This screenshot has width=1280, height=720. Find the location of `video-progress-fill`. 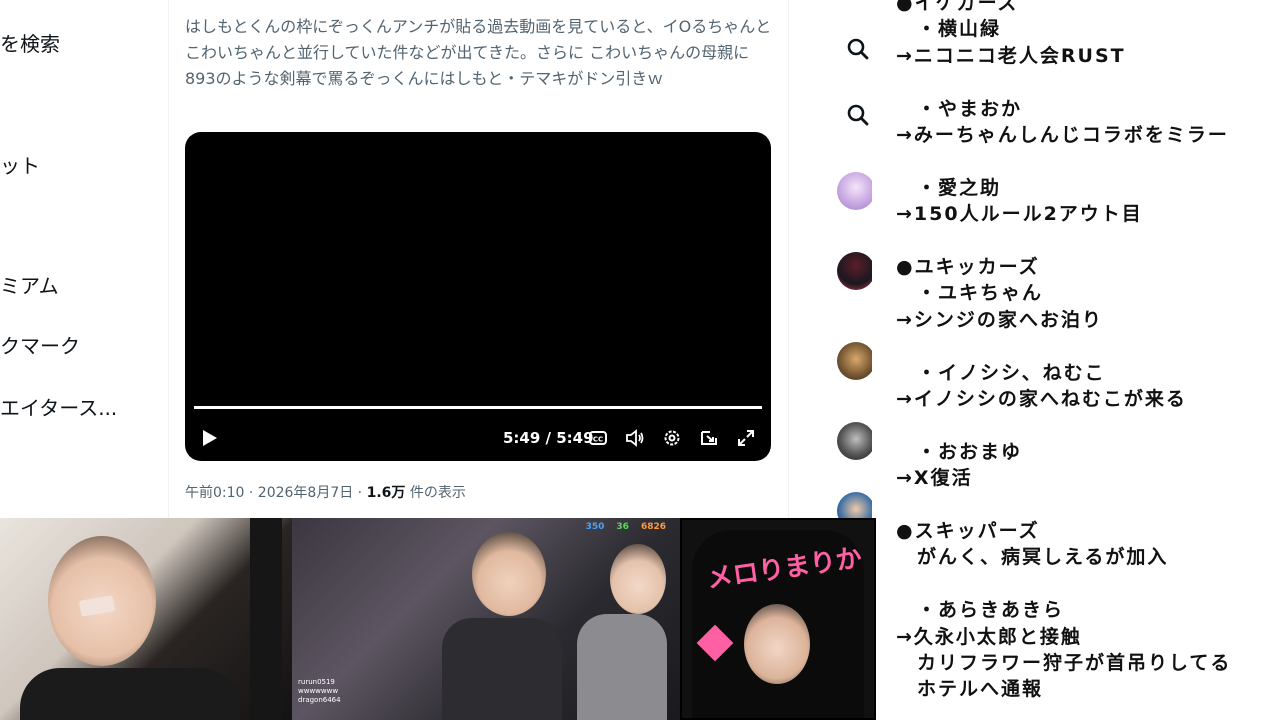

video-progress-fill is located at coordinates (478, 407).